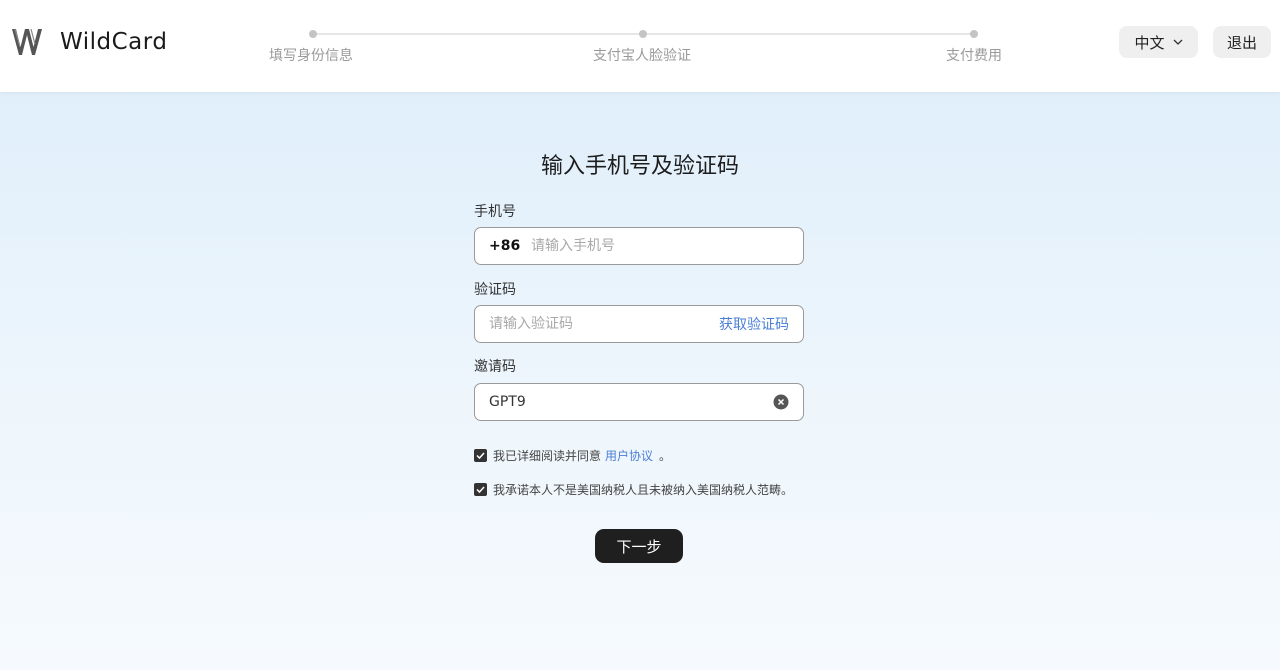 The image size is (1280, 670). What do you see at coordinates (1149, 42) in the screenshot?
I see `language-label: 中文` at bounding box center [1149, 42].